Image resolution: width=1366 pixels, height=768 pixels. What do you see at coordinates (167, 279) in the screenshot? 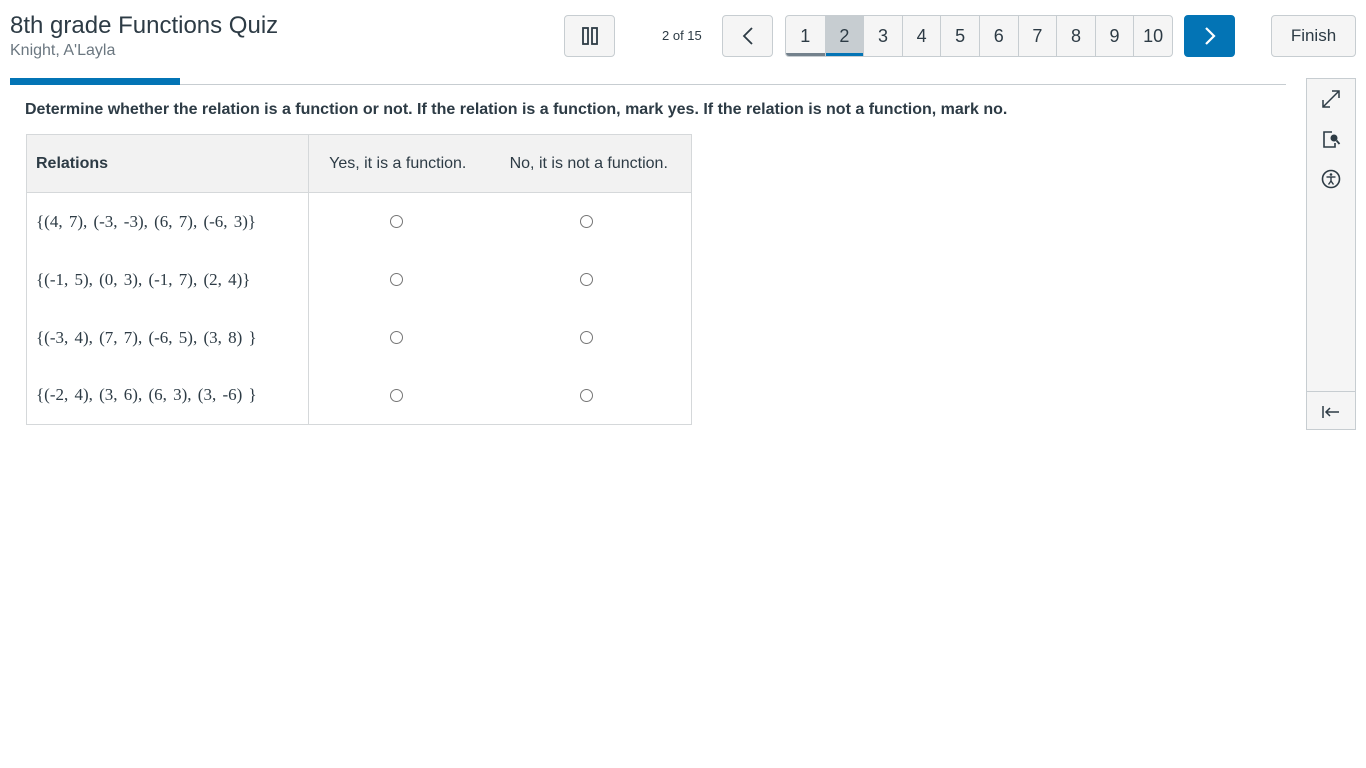
I see `relation-cell: {(-1, 5), (0, 3), (-1, 7), (2, 4)}` at bounding box center [167, 279].